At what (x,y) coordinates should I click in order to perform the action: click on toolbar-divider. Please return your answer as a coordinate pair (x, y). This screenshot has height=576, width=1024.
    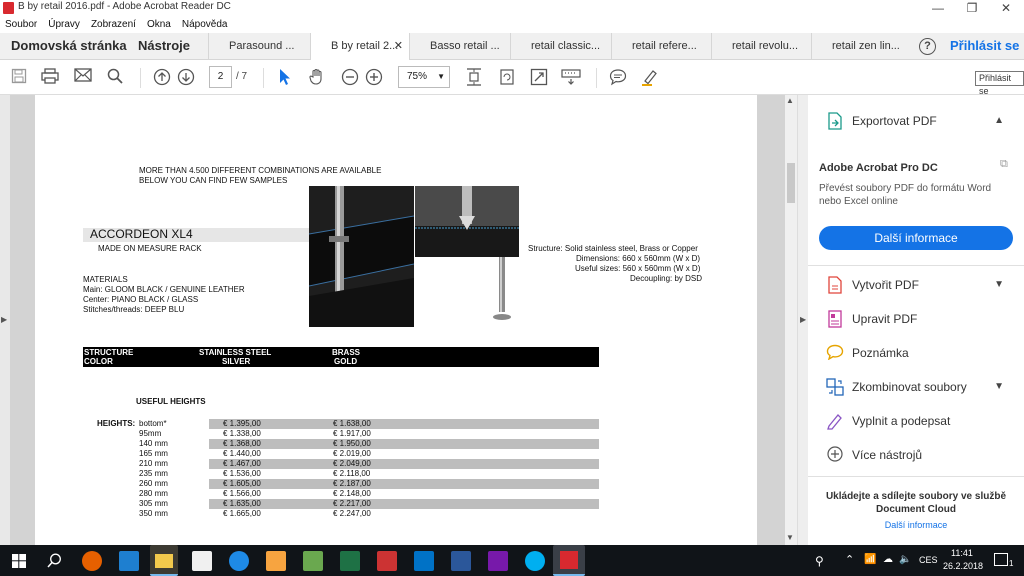
    Looking at the image, I should click on (596, 78).